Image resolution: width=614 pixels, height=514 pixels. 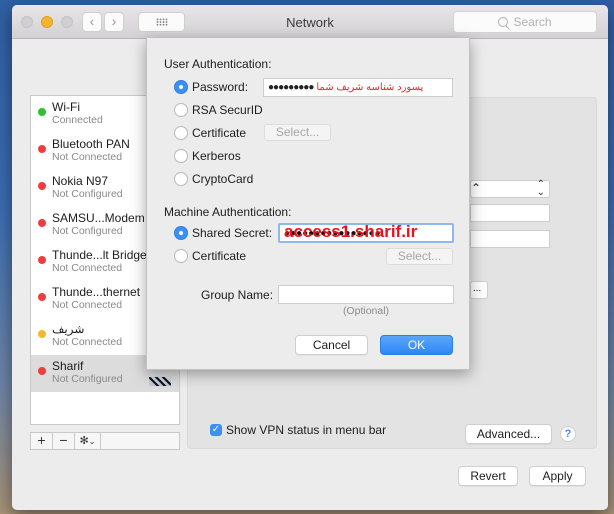 I want to click on service-list-toolbar: + − ✻⌄, so click(x=105, y=441).